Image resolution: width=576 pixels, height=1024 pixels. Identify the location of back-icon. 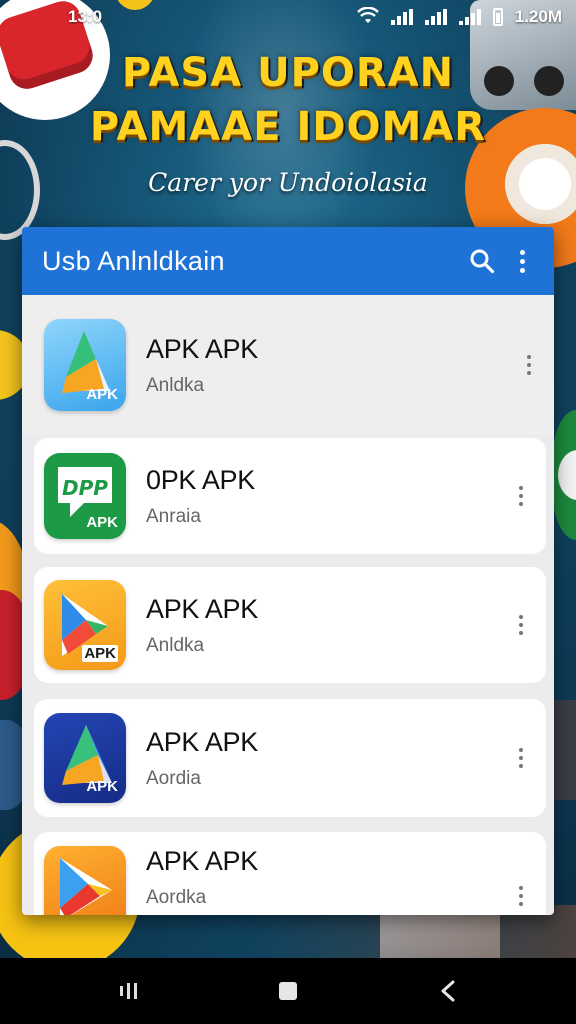
(448, 991).